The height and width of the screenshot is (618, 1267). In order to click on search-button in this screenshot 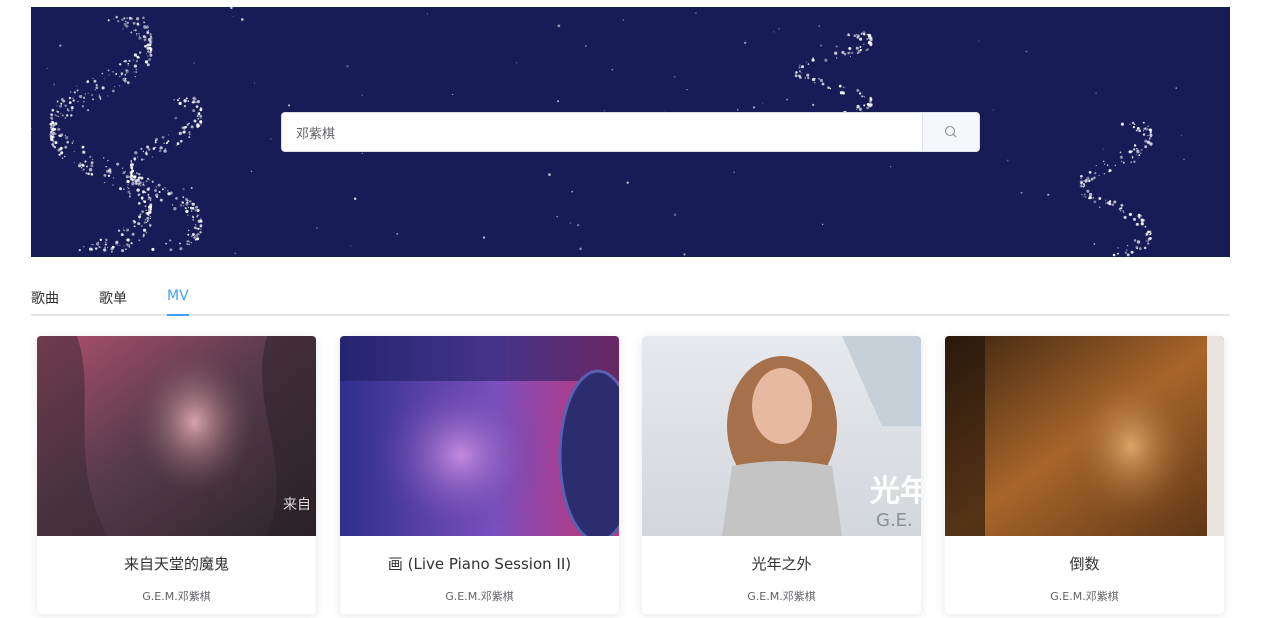, I will do `click(950, 132)`.